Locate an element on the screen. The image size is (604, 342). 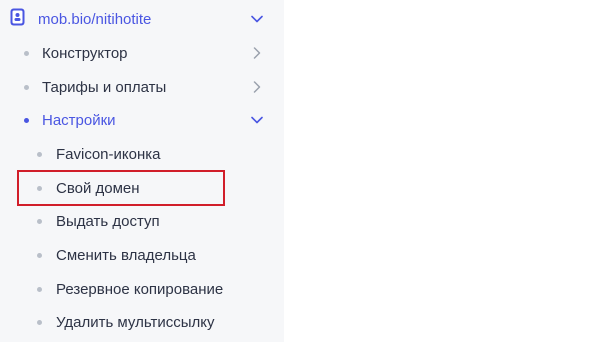
menu-item-tariffs: Тарифы и оплаты is located at coordinates (142, 87).